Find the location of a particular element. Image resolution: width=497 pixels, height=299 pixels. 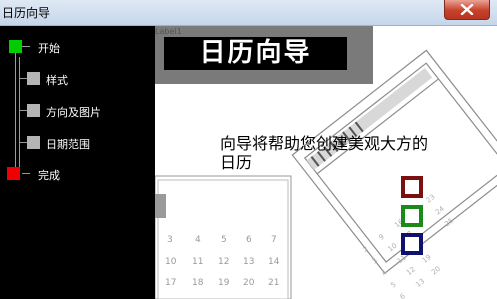

style-swatch-green is located at coordinates (412, 216).